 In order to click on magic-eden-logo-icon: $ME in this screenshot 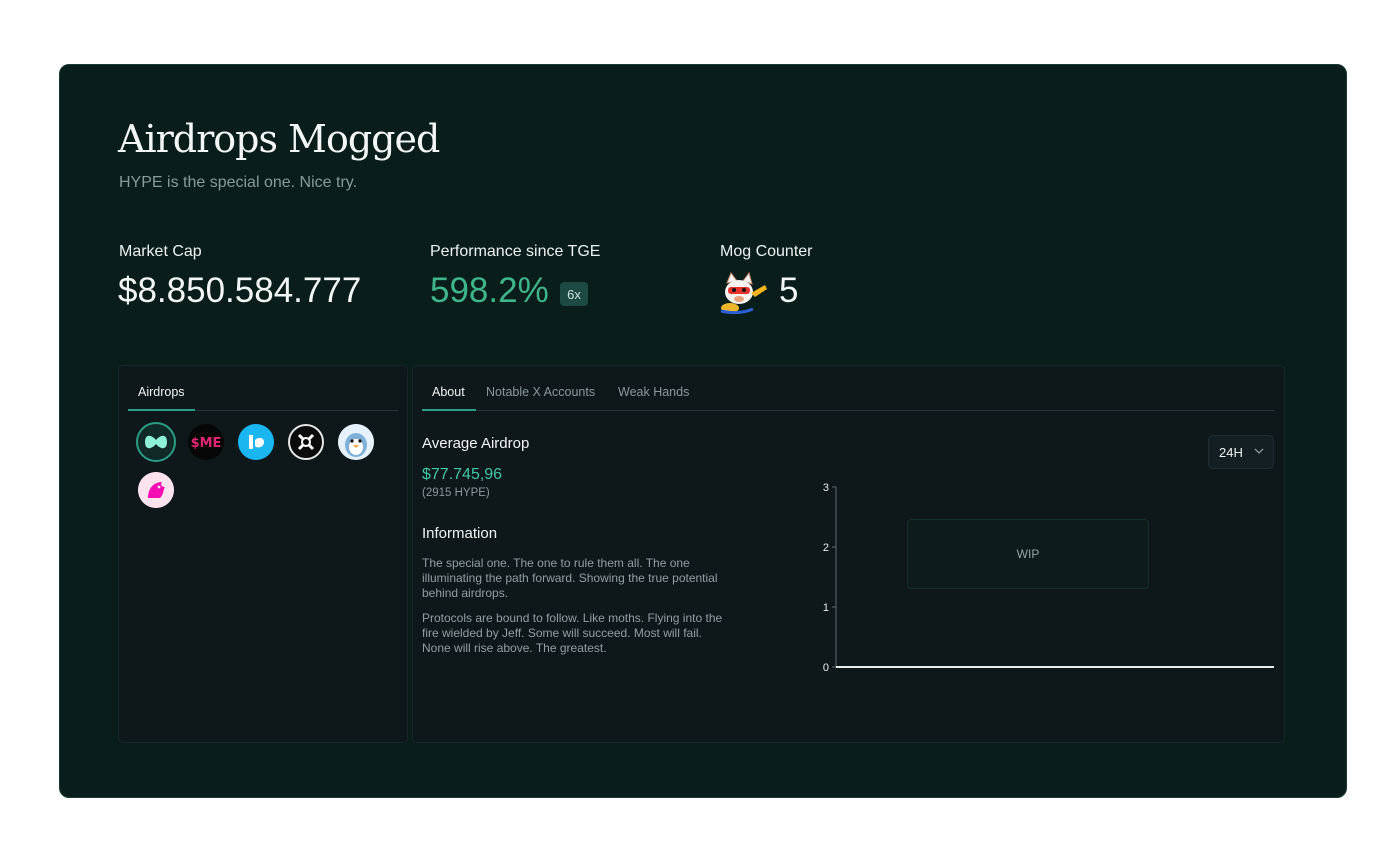, I will do `click(206, 442)`.